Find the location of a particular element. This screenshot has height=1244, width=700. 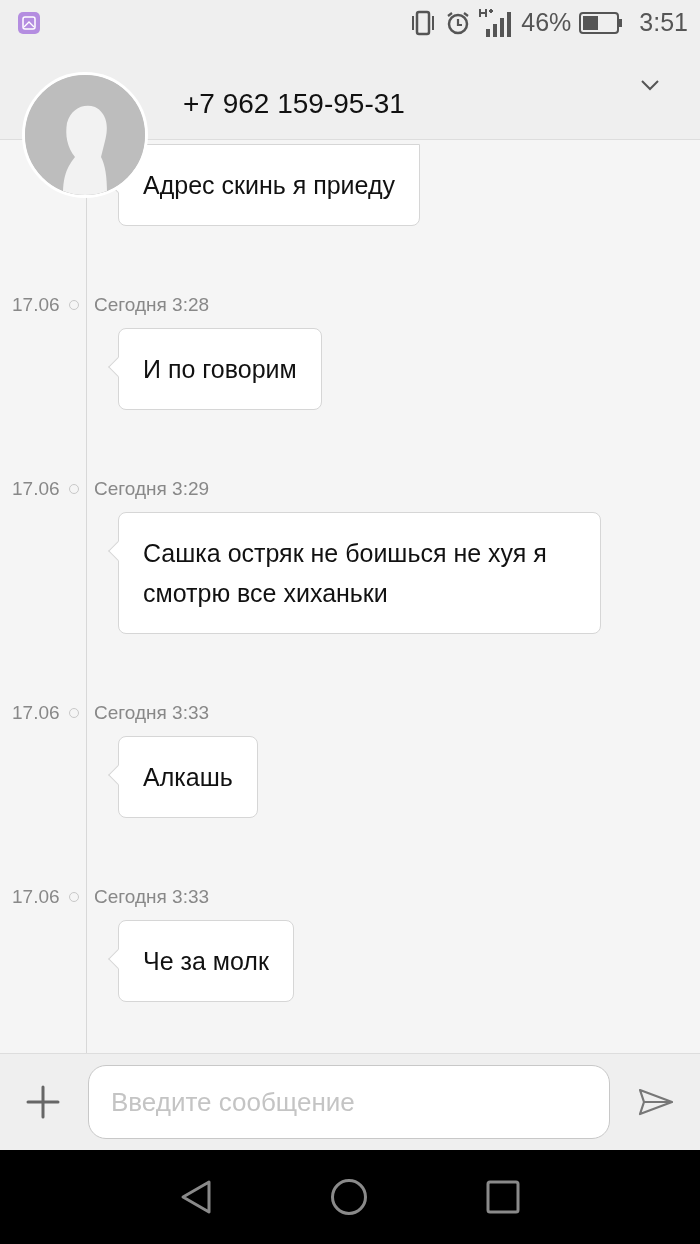

message-bubble: И по говорим is located at coordinates (220, 369).